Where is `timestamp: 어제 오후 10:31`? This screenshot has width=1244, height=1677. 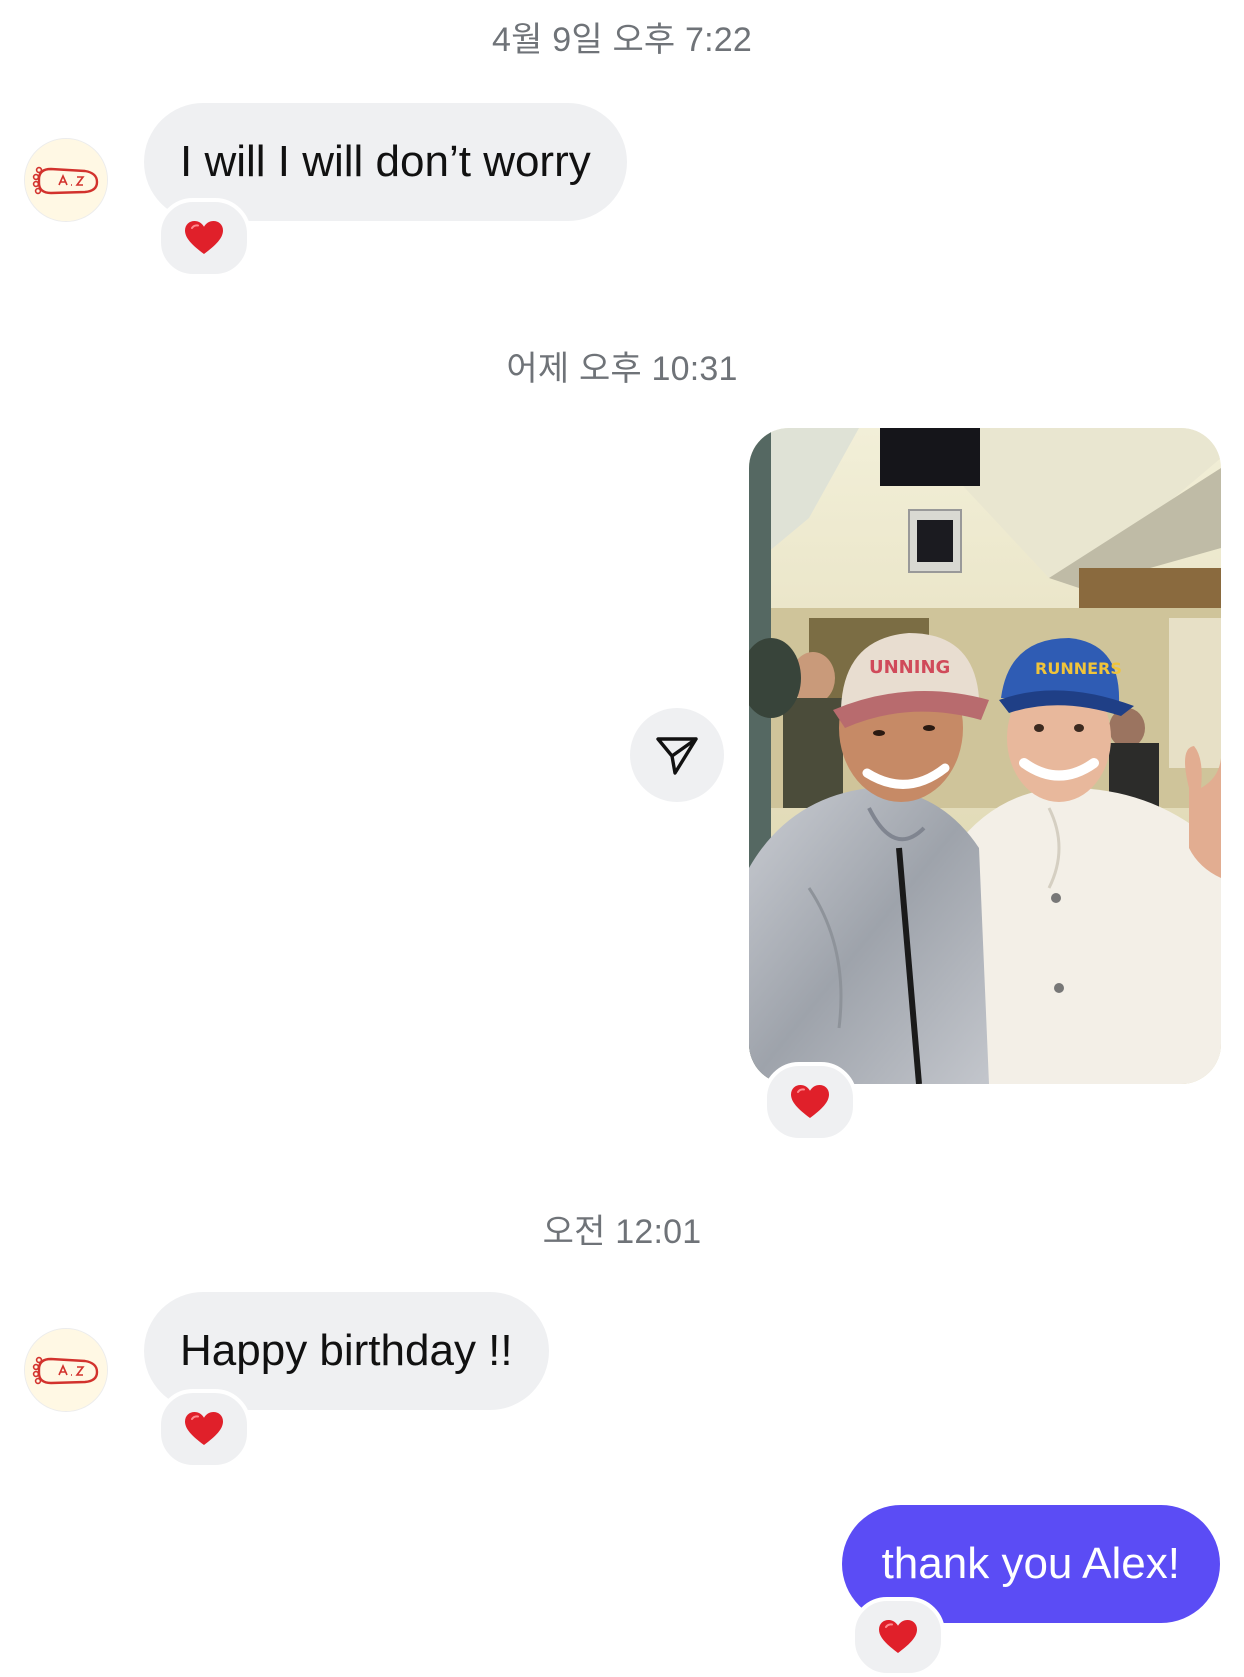 timestamp: 어제 오후 10:31 is located at coordinates (622, 369).